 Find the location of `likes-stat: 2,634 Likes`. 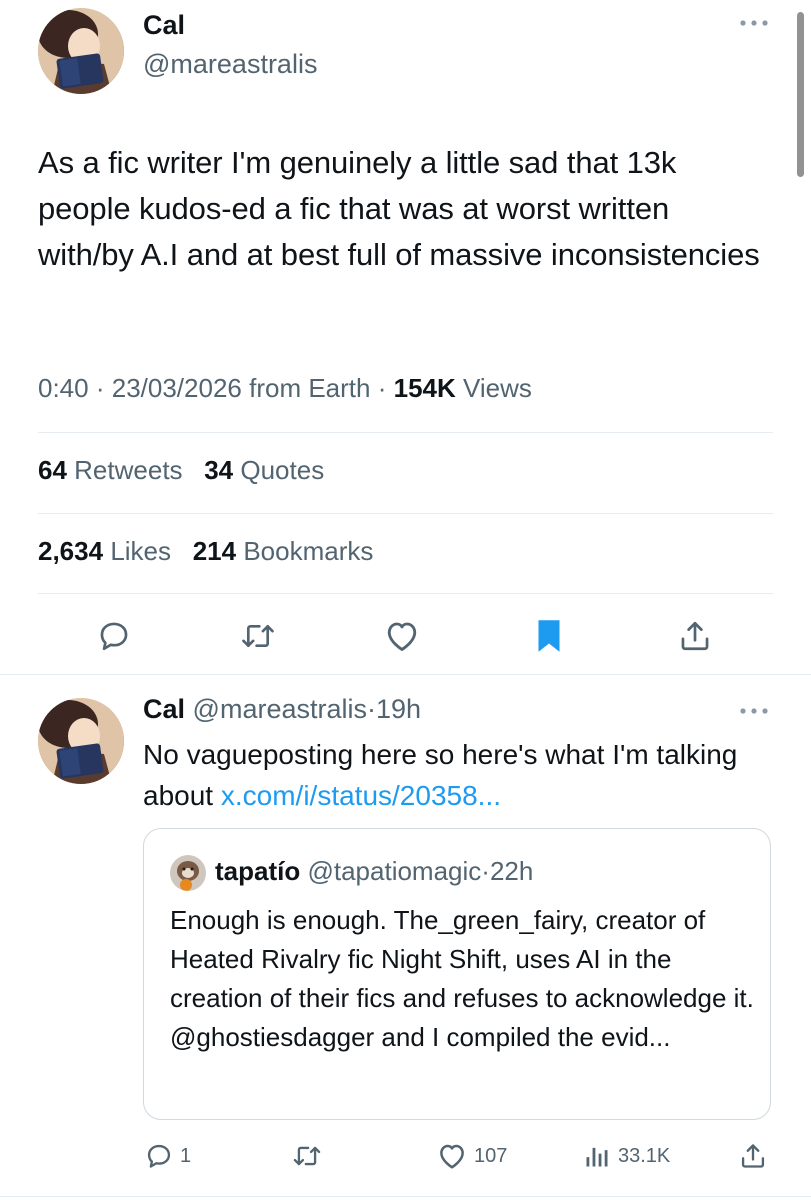

likes-stat: 2,634 Likes is located at coordinates (104, 551).